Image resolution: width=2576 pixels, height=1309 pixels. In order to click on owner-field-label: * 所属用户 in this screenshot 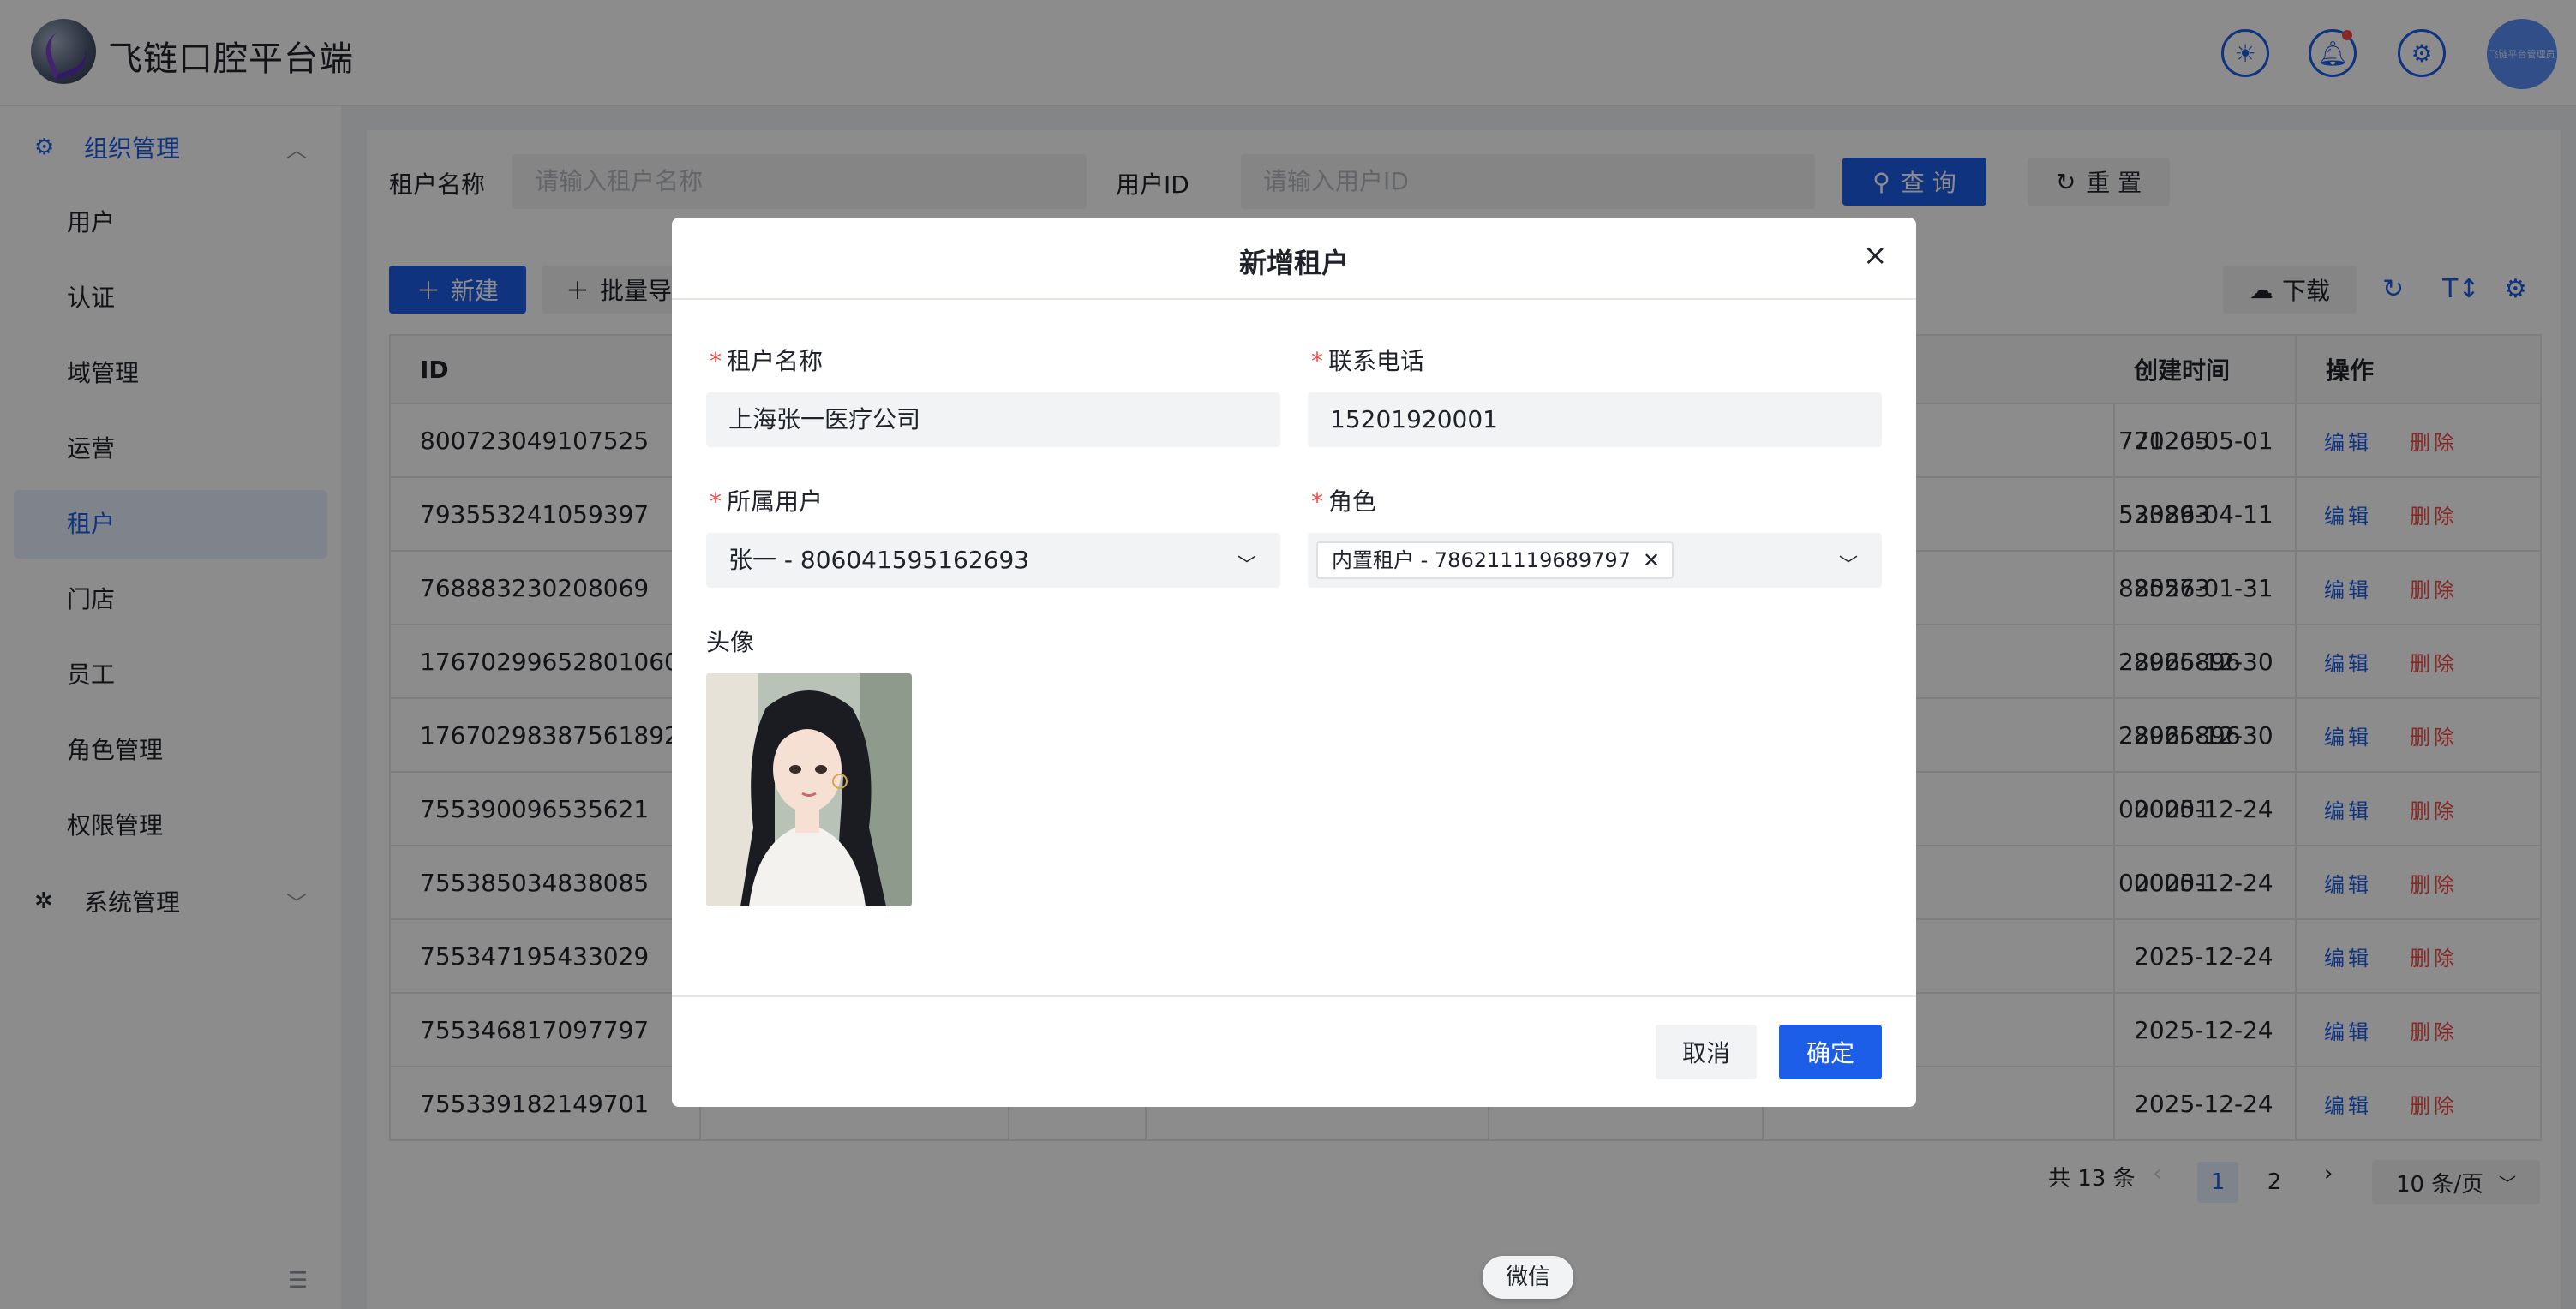, I will do `click(767, 501)`.